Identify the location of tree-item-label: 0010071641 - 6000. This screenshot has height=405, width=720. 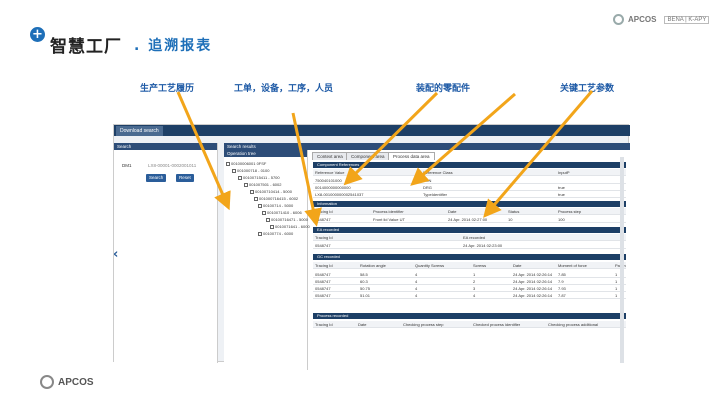
(292, 226).